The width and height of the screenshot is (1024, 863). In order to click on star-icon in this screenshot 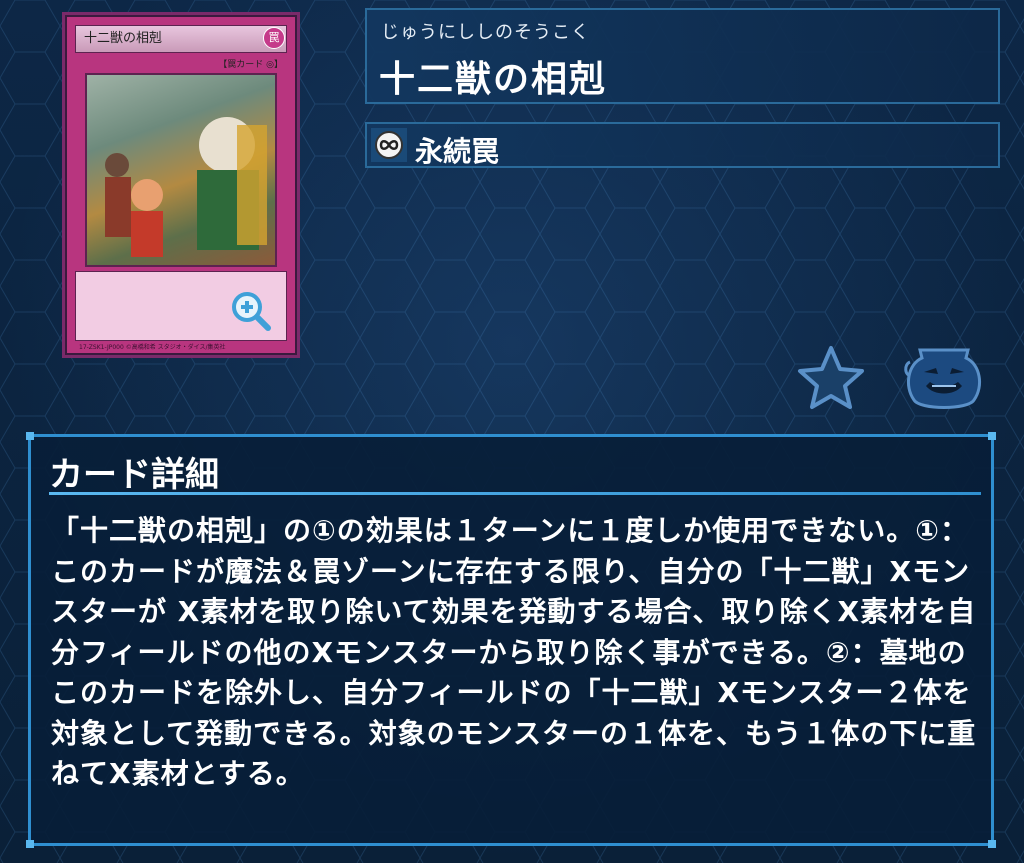, I will do `click(831, 377)`.